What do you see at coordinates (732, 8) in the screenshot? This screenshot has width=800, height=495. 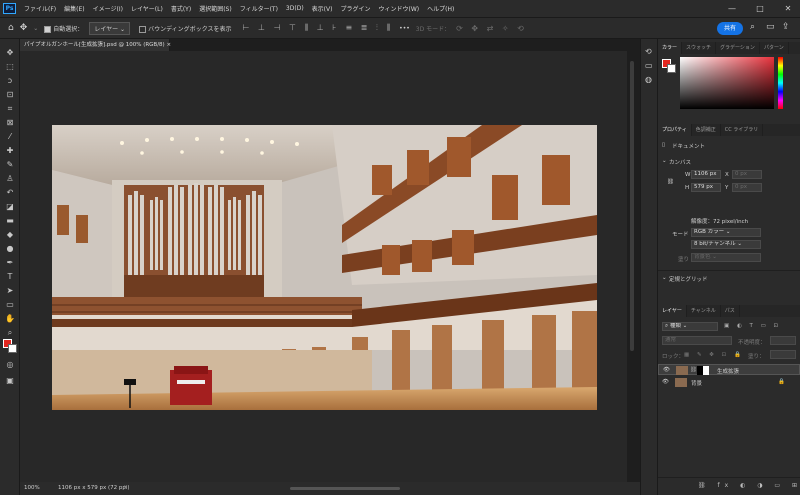 I see `minimize-button: —` at bounding box center [732, 8].